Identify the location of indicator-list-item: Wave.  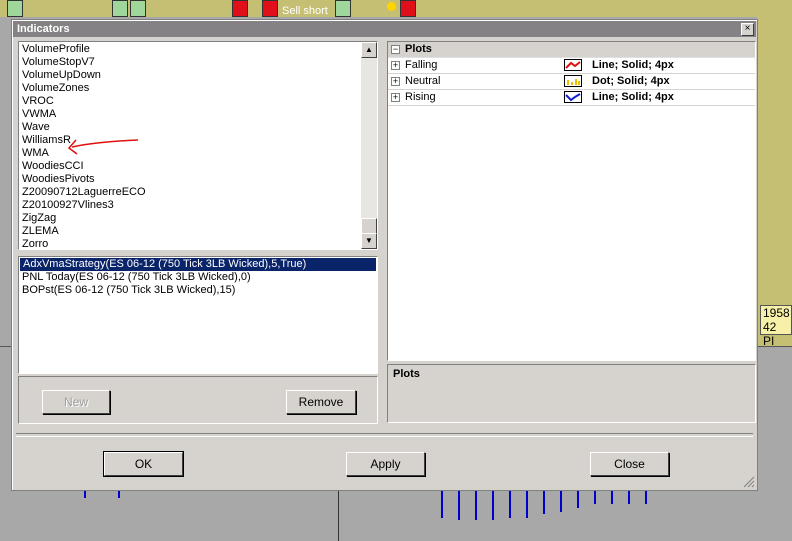
(191, 127).